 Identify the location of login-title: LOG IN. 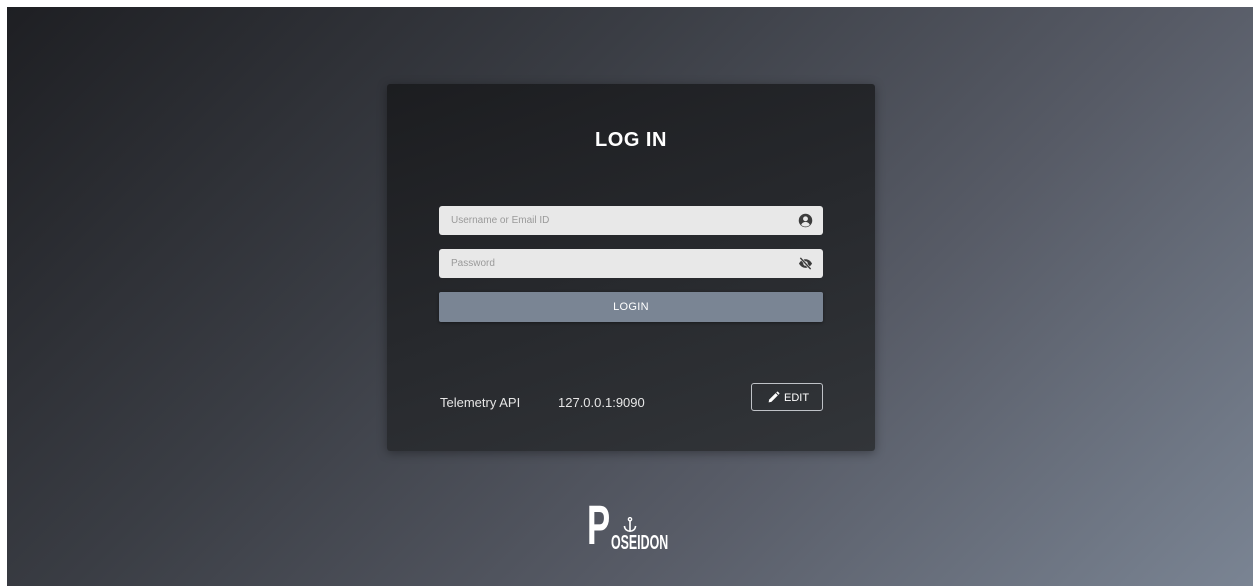
(631, 140).